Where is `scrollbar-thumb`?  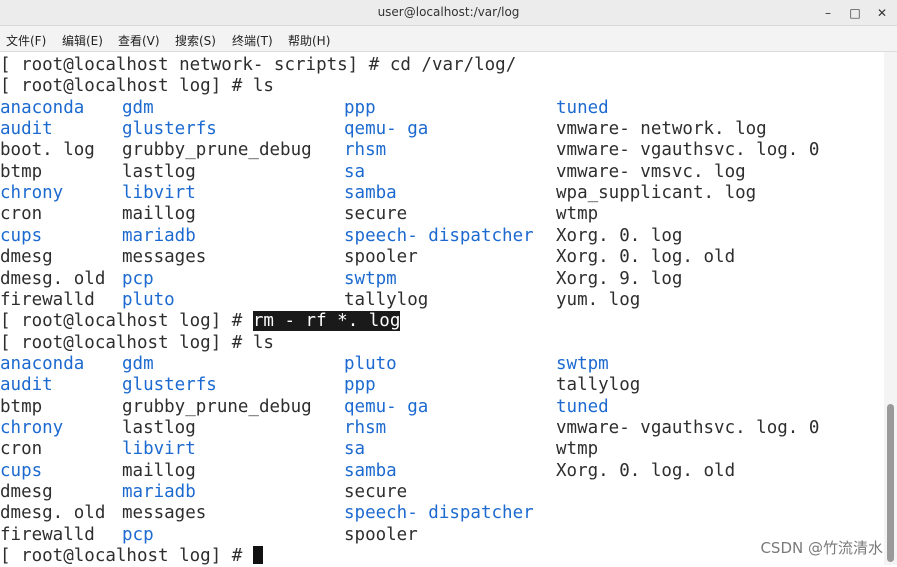
scrollbar-thumb is located at coordinates (890, 483).